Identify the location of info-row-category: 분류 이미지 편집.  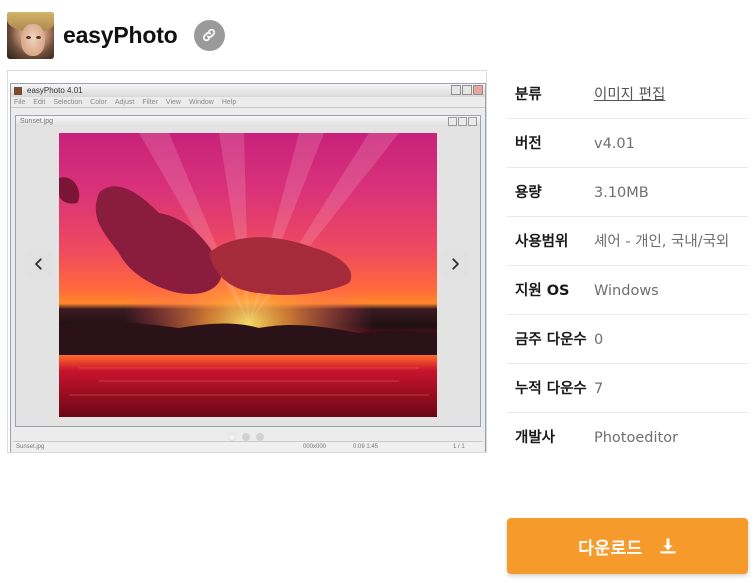
(627, 94).